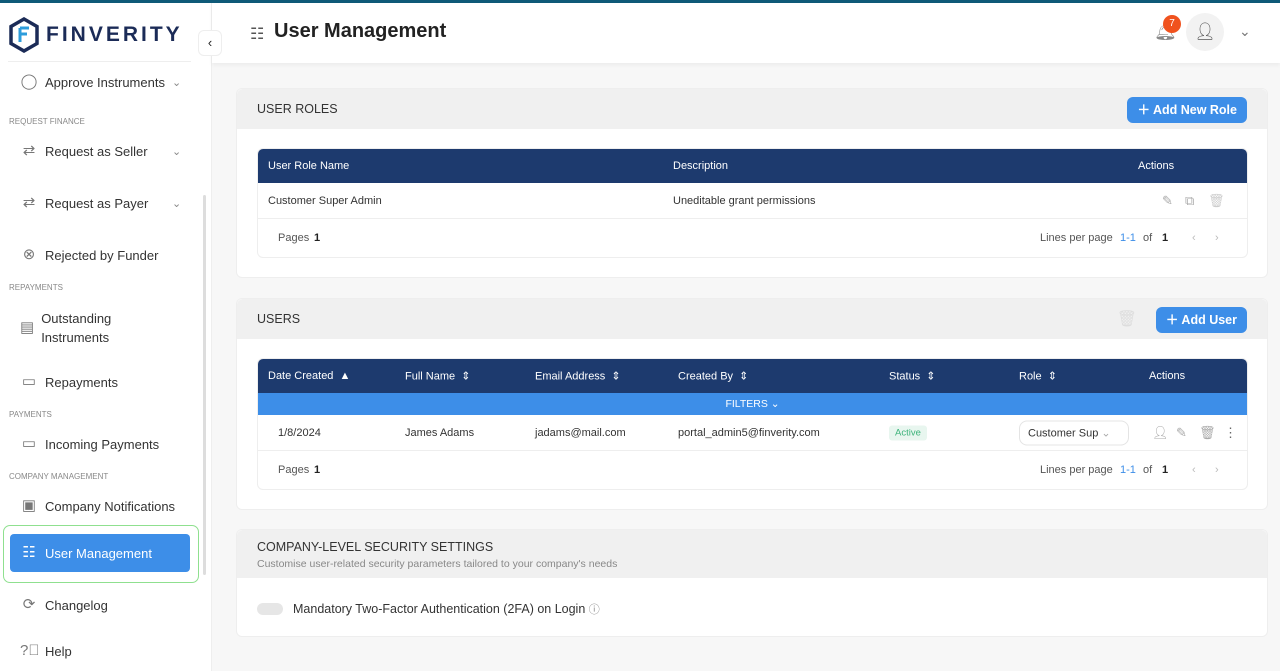  What do you see at coordinates (29, 604) in the screenshot?
I see `refresh-icon: ⟳` at bounding box center [29, 604].